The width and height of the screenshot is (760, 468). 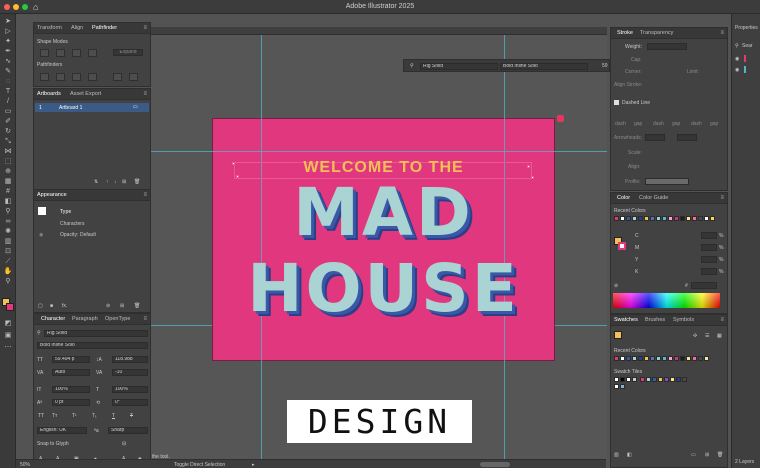 What do you see at coordinates (8, 182) in the screenshot?
I see `perspective-grid-tool-icon: ▦` at bounding box center [8, 182].